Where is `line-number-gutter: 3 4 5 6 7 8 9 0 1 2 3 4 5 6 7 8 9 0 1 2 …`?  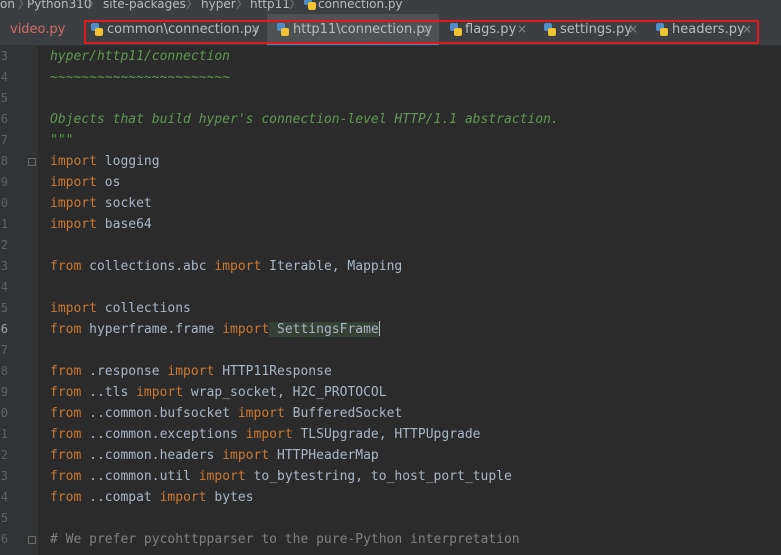 line-number-gutter: 3 4 5 6 7 8 9 0 1 2 3 4 5 6 7 8 9 0 1 2 … is located at coordinates (19, 300).